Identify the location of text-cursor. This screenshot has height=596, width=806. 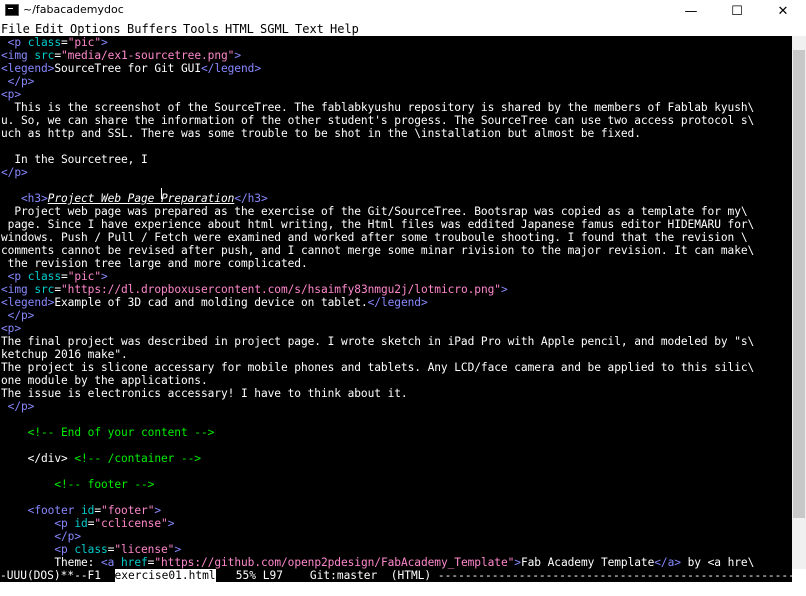
(161, 193).